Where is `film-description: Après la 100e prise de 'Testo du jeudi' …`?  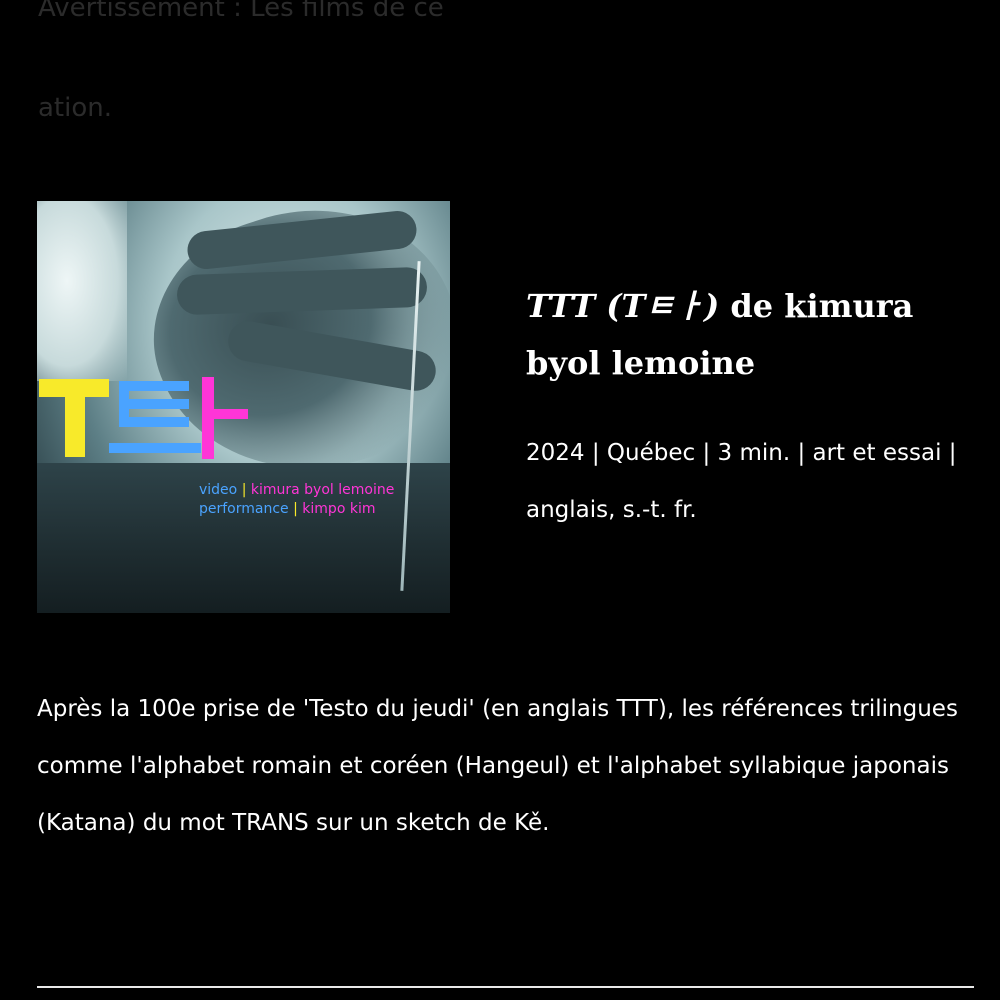
film-description: Après la 100e prise de 'Testo du jeudi' … is located at coordinates (497, 766).